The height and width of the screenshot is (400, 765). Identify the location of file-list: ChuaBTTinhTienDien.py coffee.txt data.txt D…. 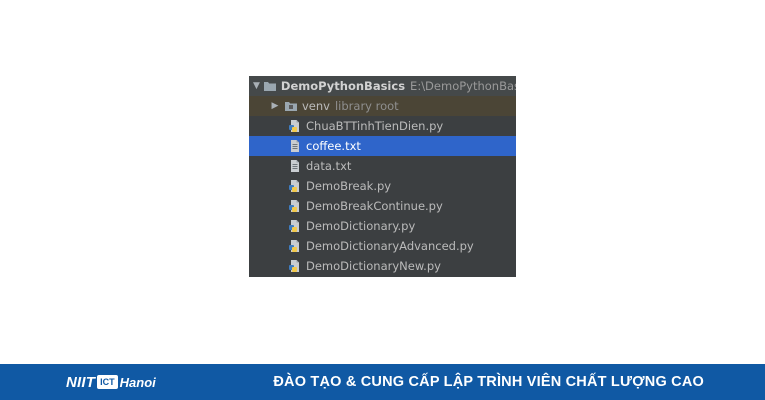
(382, 196).